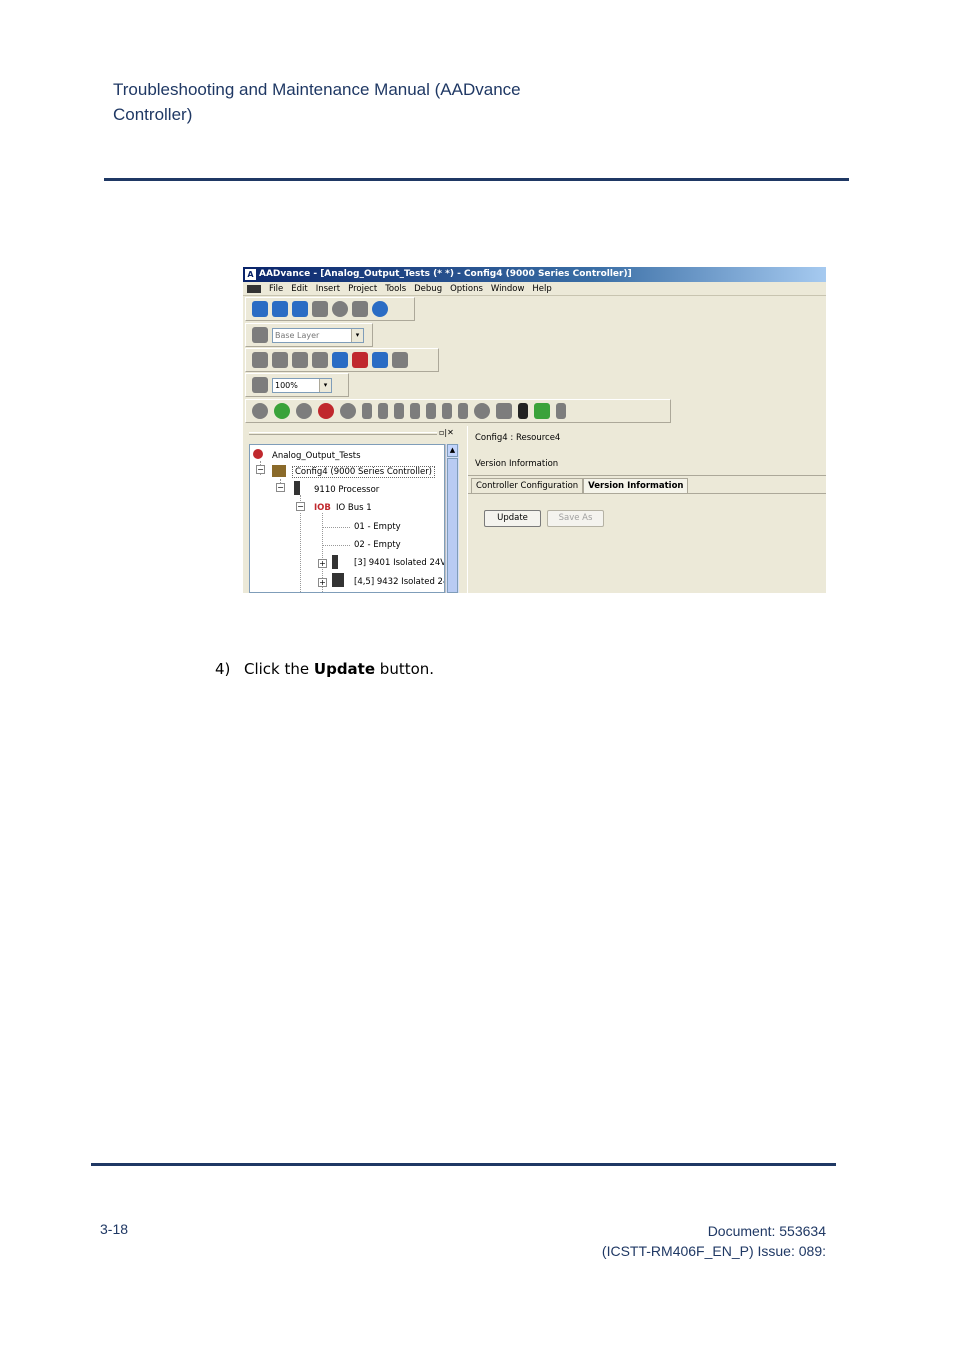 The image size is (954, 1349). What do you see at coordinates (340, 309) in the screenshot?
I see `binding-icon` at bounding box center [340, 309].